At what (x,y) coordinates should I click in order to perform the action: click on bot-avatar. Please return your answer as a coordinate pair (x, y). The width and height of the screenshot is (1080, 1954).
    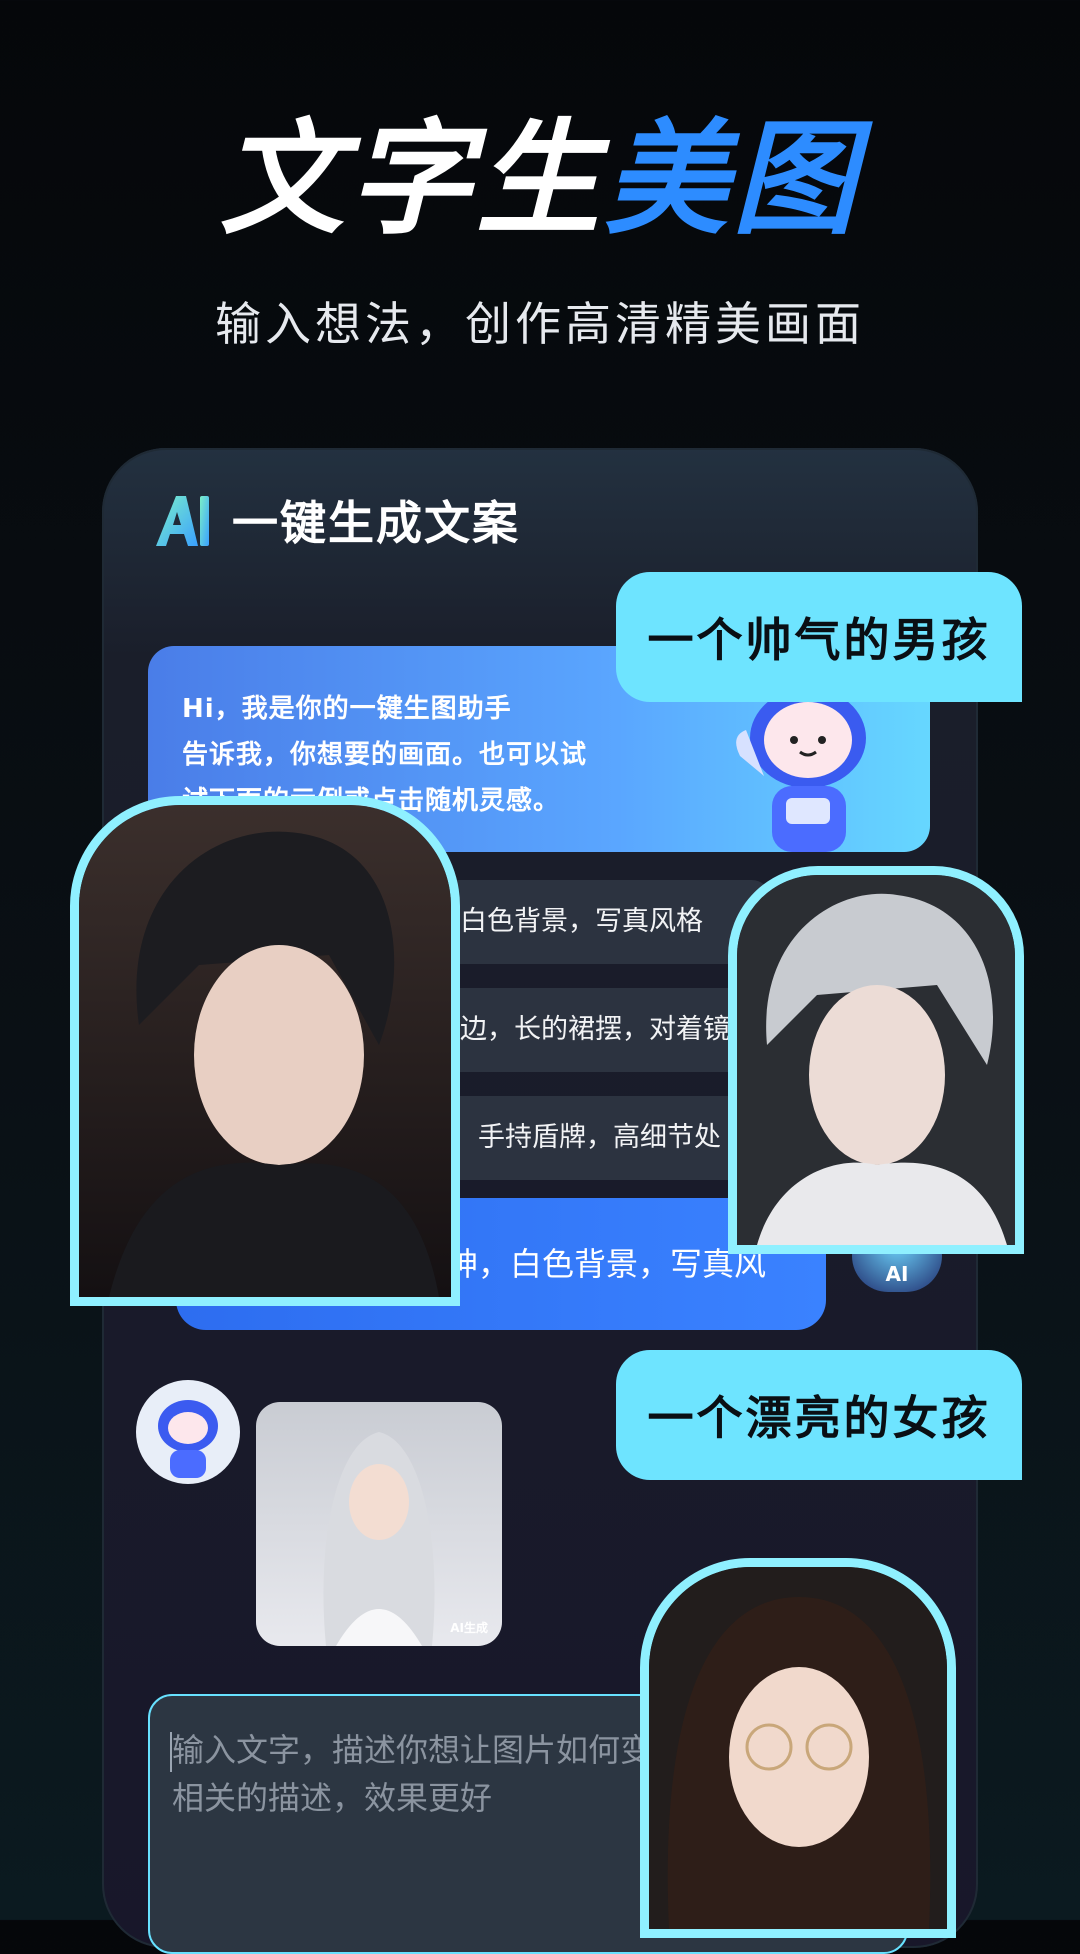
    Looking at the image, I should click on (188, 1432).